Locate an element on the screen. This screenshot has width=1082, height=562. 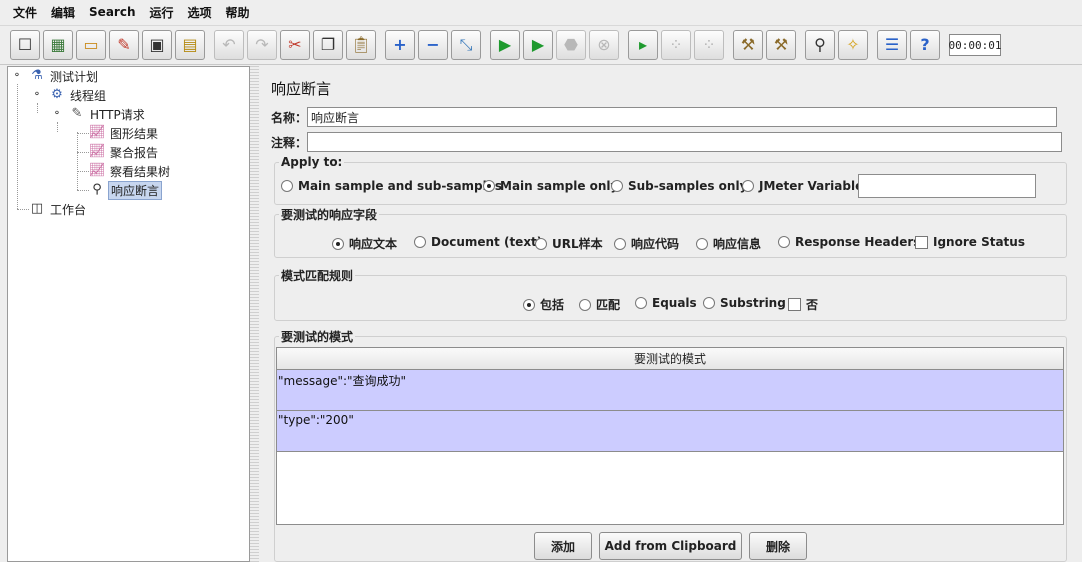
option-label: 响应信息 is located at coordinates (737, 244).